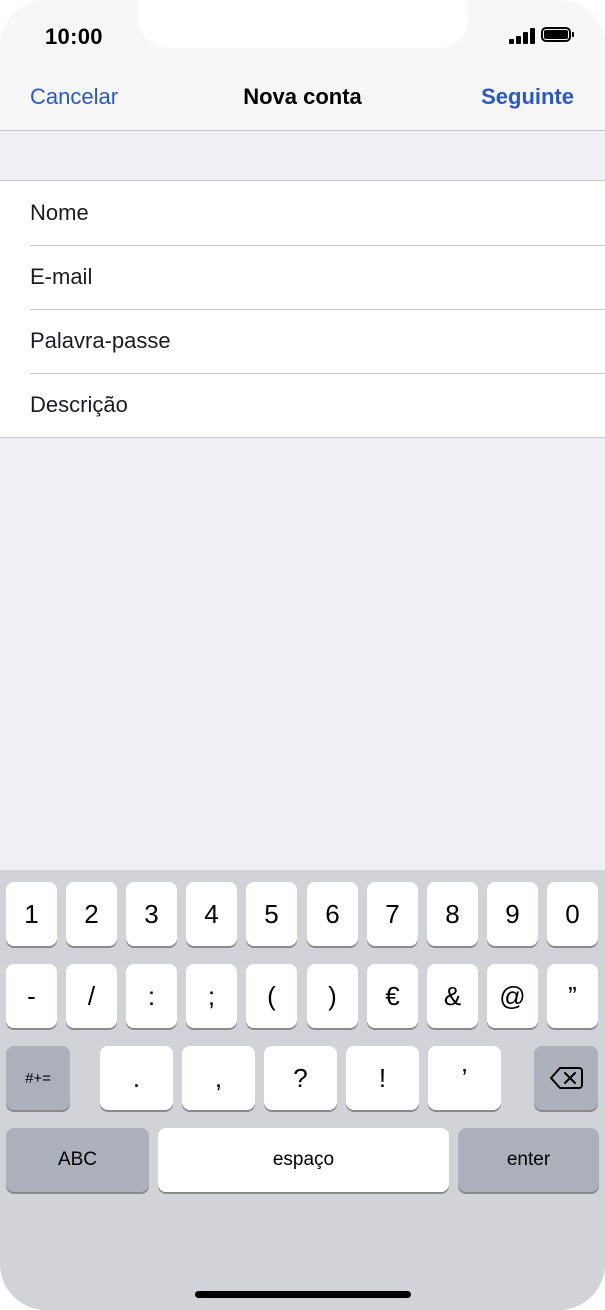 This screenshot has height=1310, width=605. Describe the element at coordinates (392, 914) in the screenshot. I see `key-7: 7` at that location.